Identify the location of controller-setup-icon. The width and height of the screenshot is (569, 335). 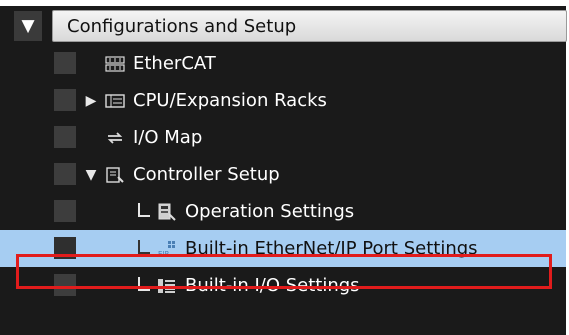
(115, 175).